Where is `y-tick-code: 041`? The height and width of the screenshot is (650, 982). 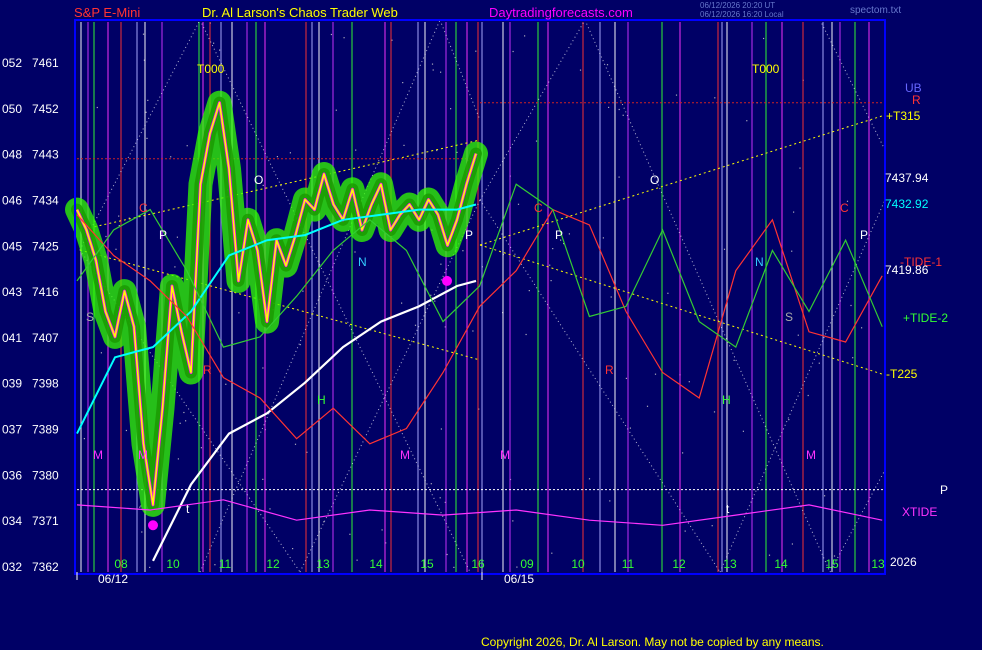
y-tick-code: 041 is located at coordinates (12, 338).